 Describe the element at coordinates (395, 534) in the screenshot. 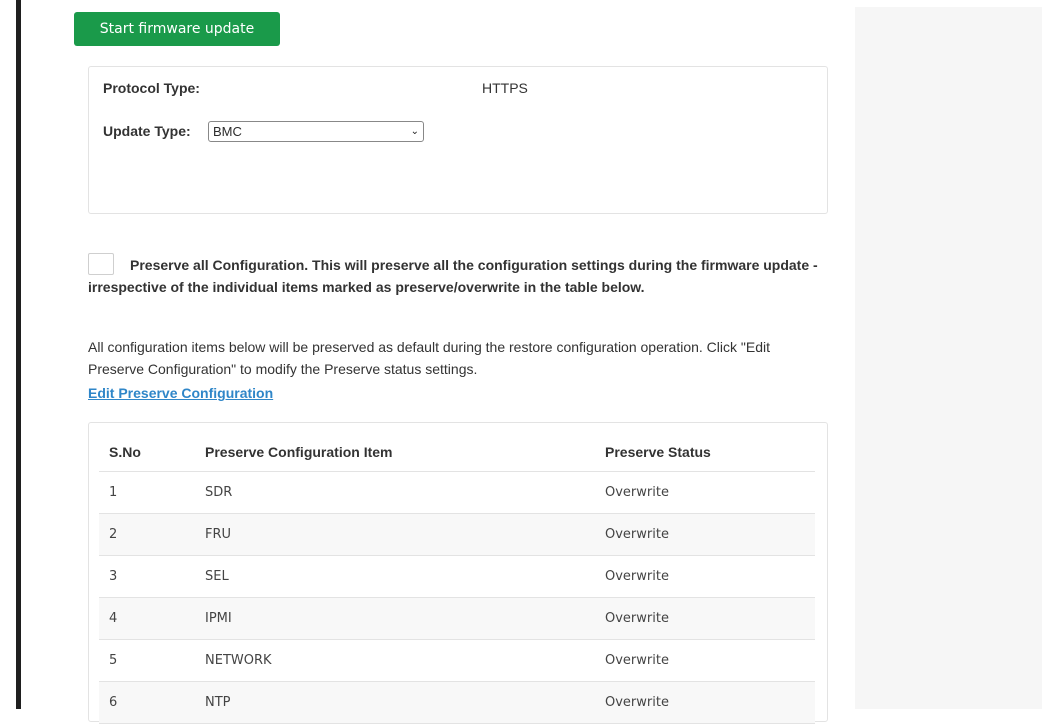

I see `row-item: FRU` at that location.